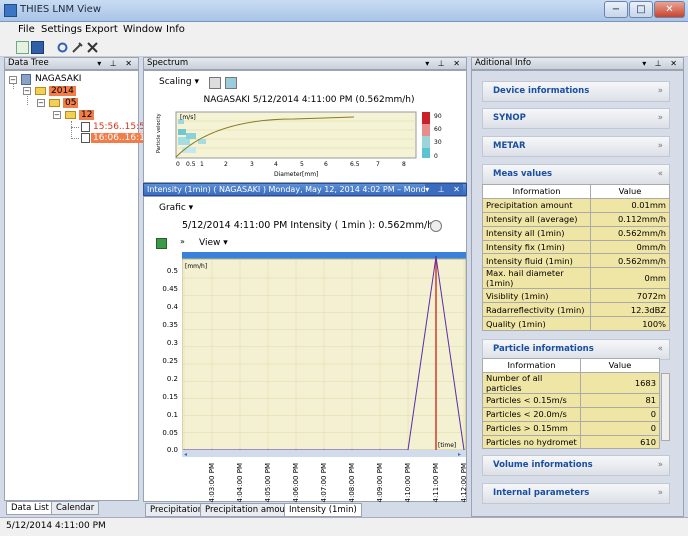 The height and width of the screenshot is (536, 688). What do you see at coordinates (436, 256) in the screenshot?
I see `data-point` at bounding box center [436, 256].